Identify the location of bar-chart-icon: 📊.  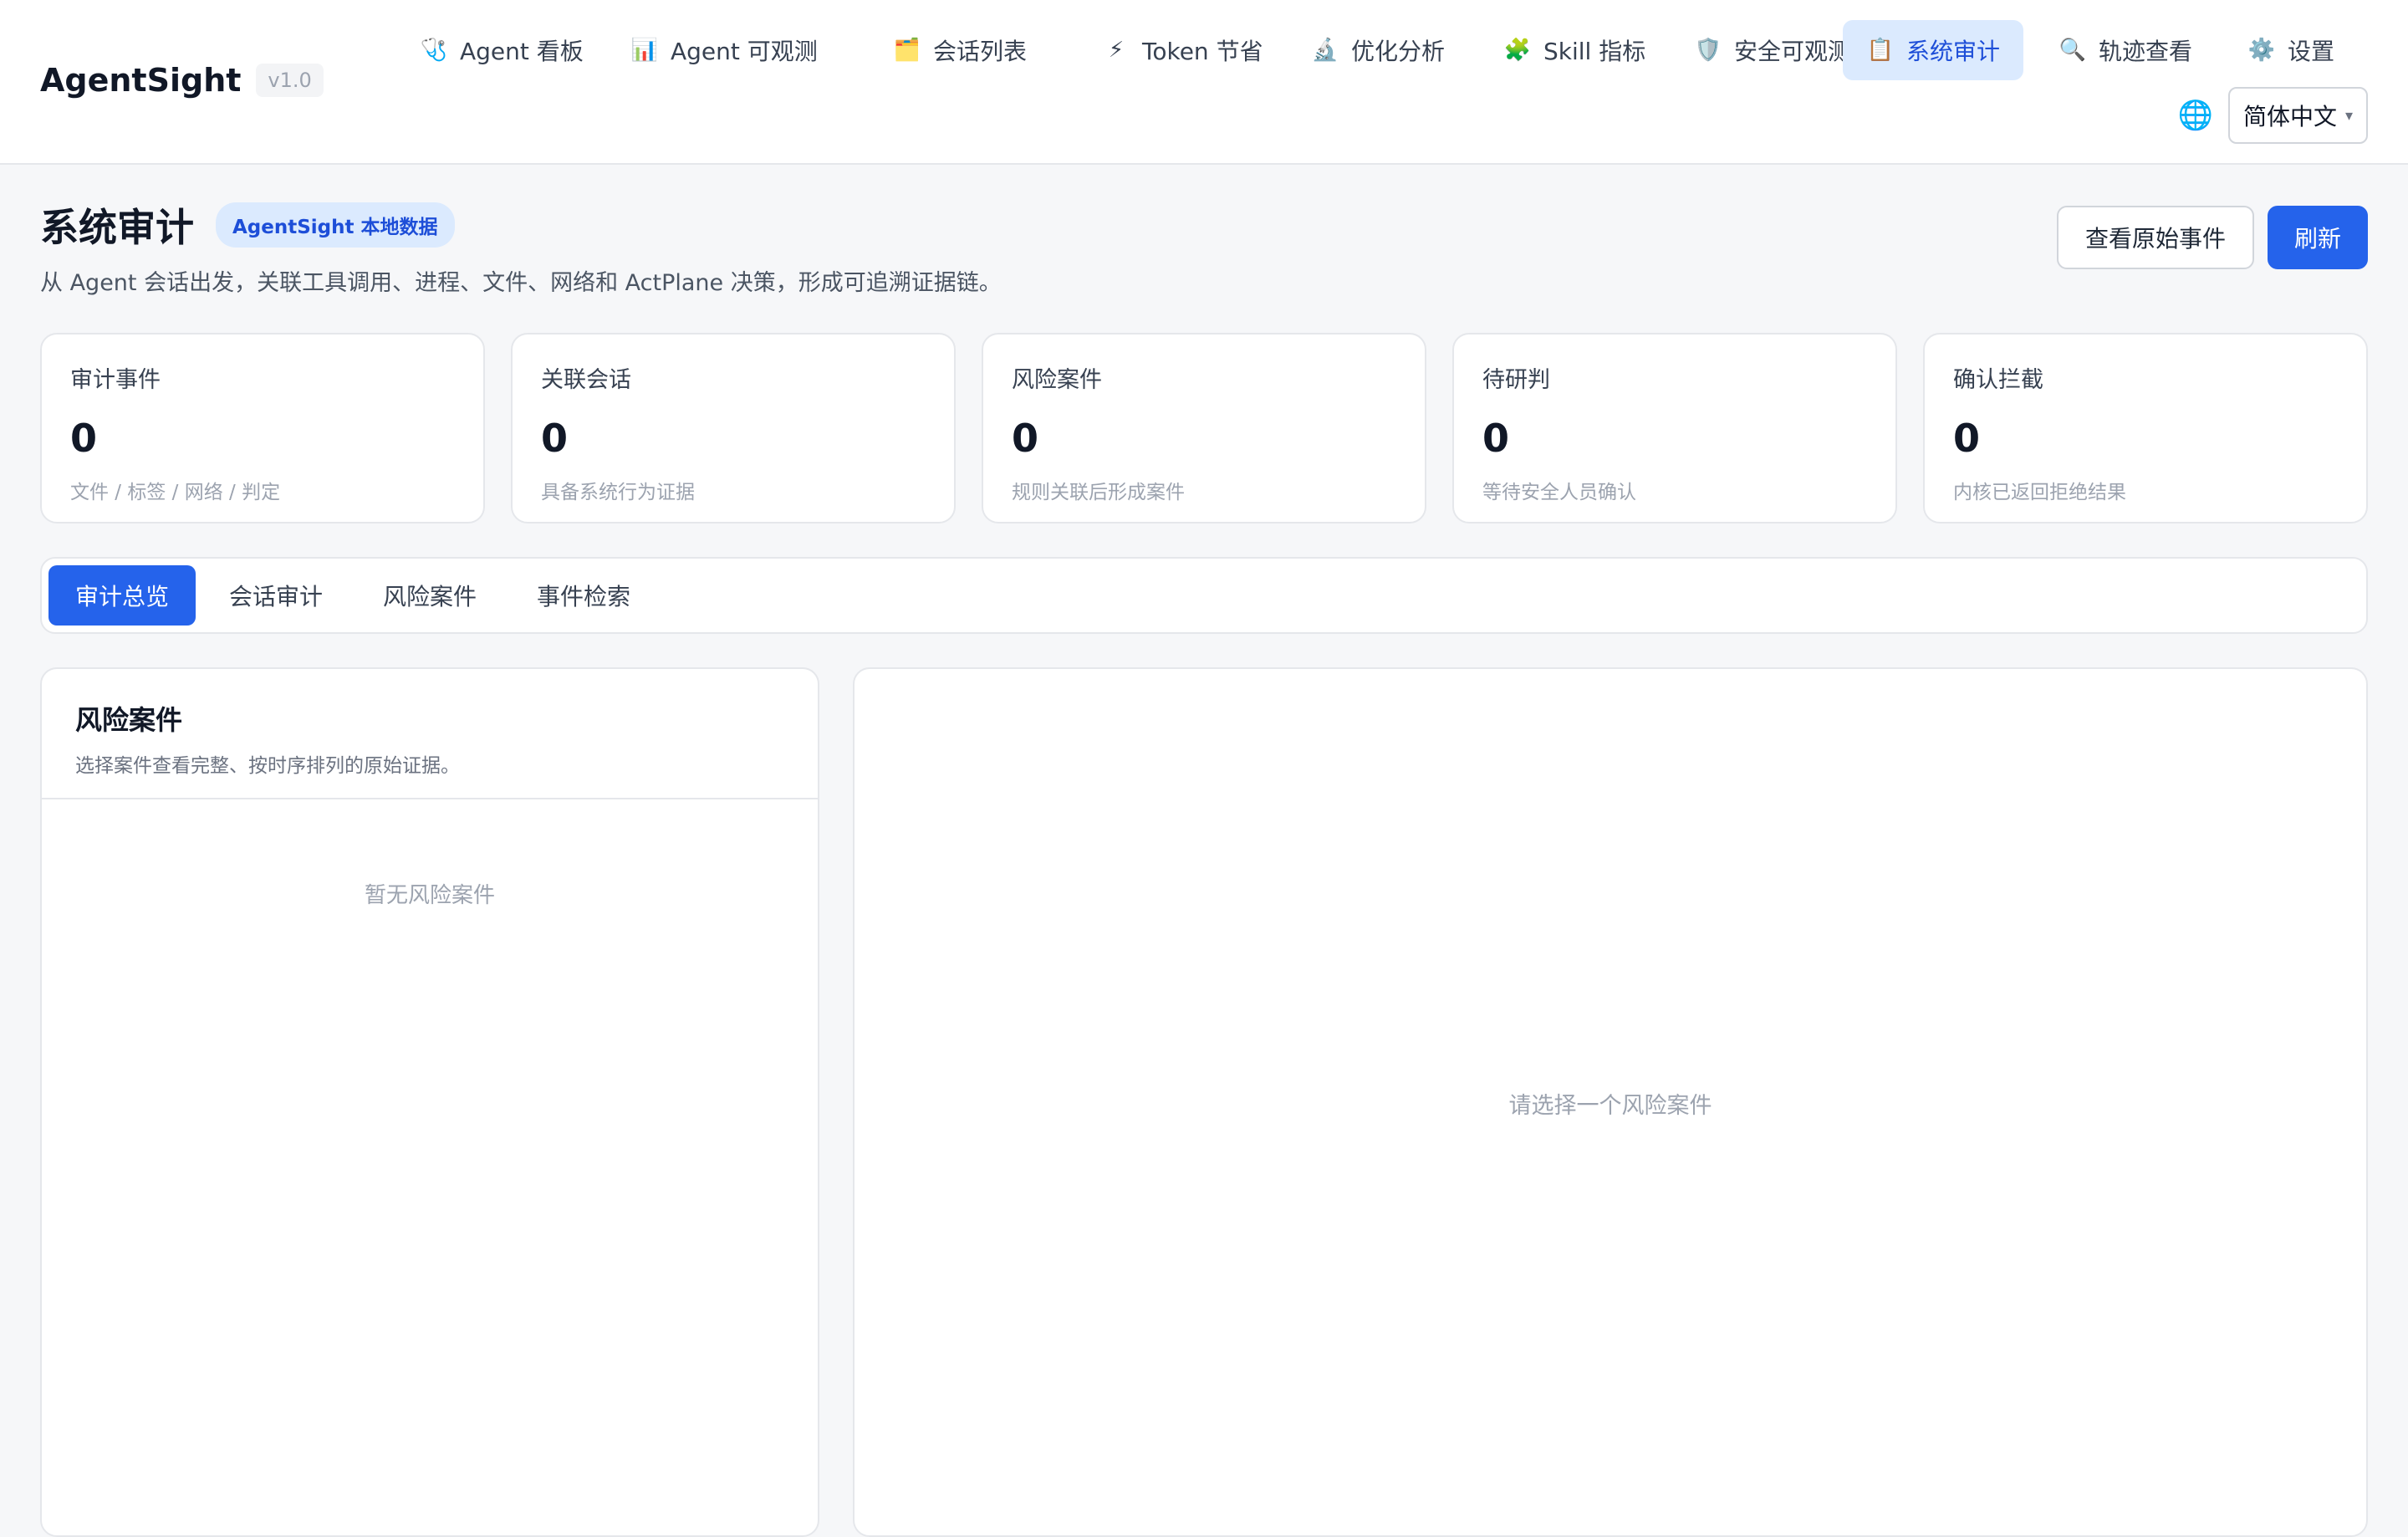
(644, 50).